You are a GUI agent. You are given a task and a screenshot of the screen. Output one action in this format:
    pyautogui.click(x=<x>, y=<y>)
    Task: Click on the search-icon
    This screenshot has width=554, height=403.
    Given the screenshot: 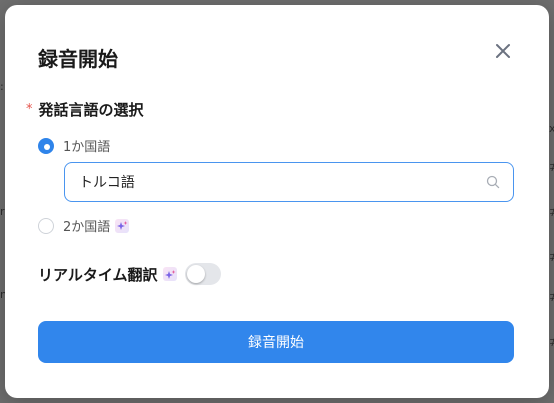 What is the action you would take?
    pyautogui.click(x=493, y=182)
    